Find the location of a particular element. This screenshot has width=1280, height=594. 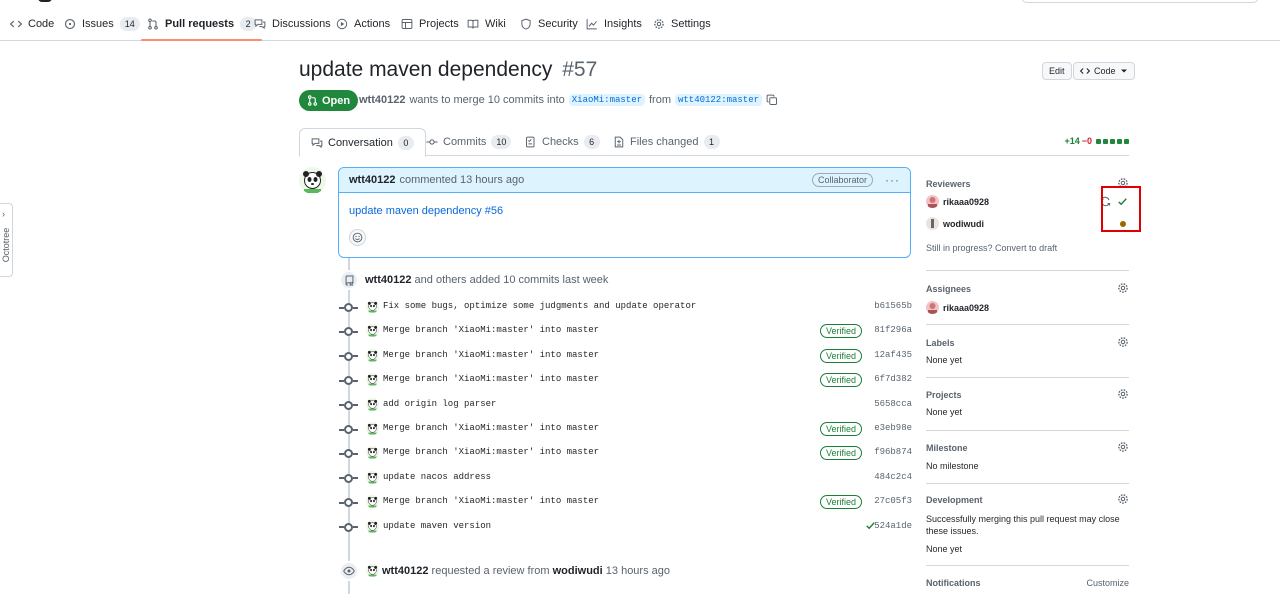

tab-issues: Issues 14 is located at coordinates (102, 24).